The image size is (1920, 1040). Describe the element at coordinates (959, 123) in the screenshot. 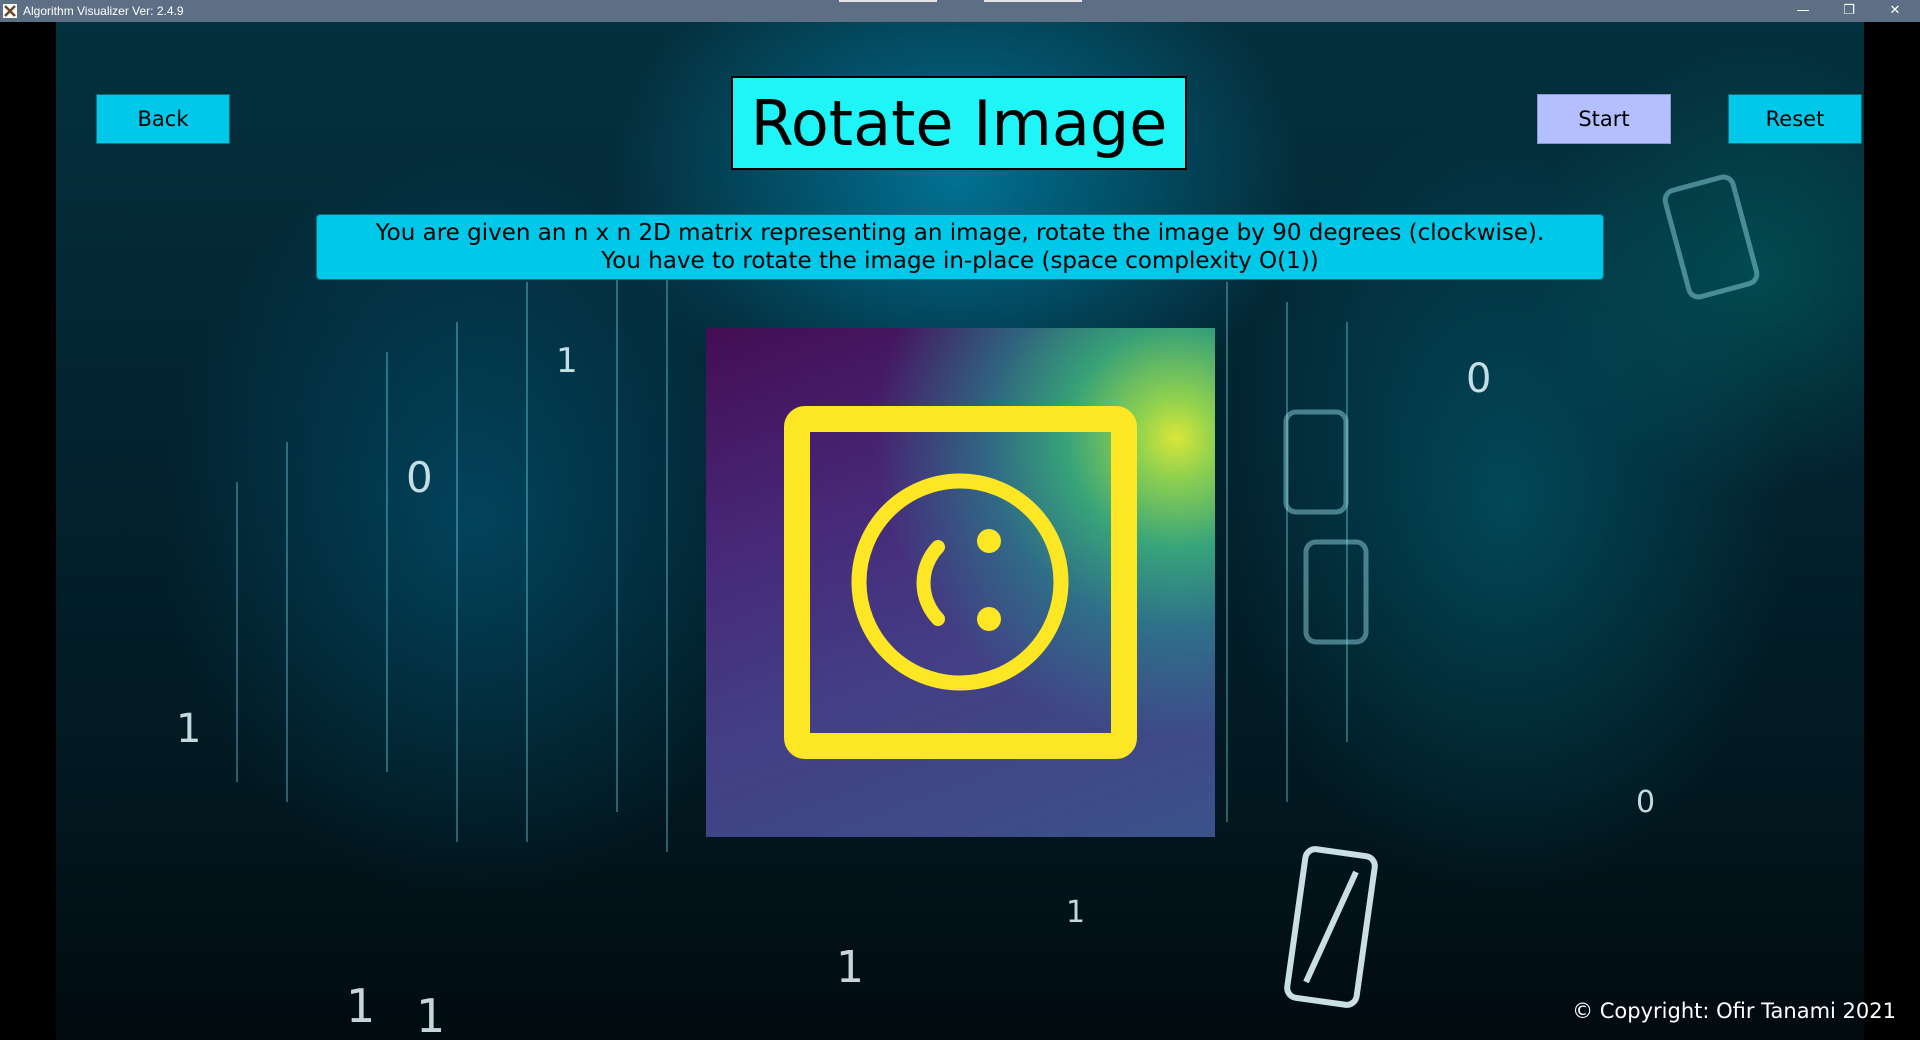

I see `page-title: Rotate Image` at that location.